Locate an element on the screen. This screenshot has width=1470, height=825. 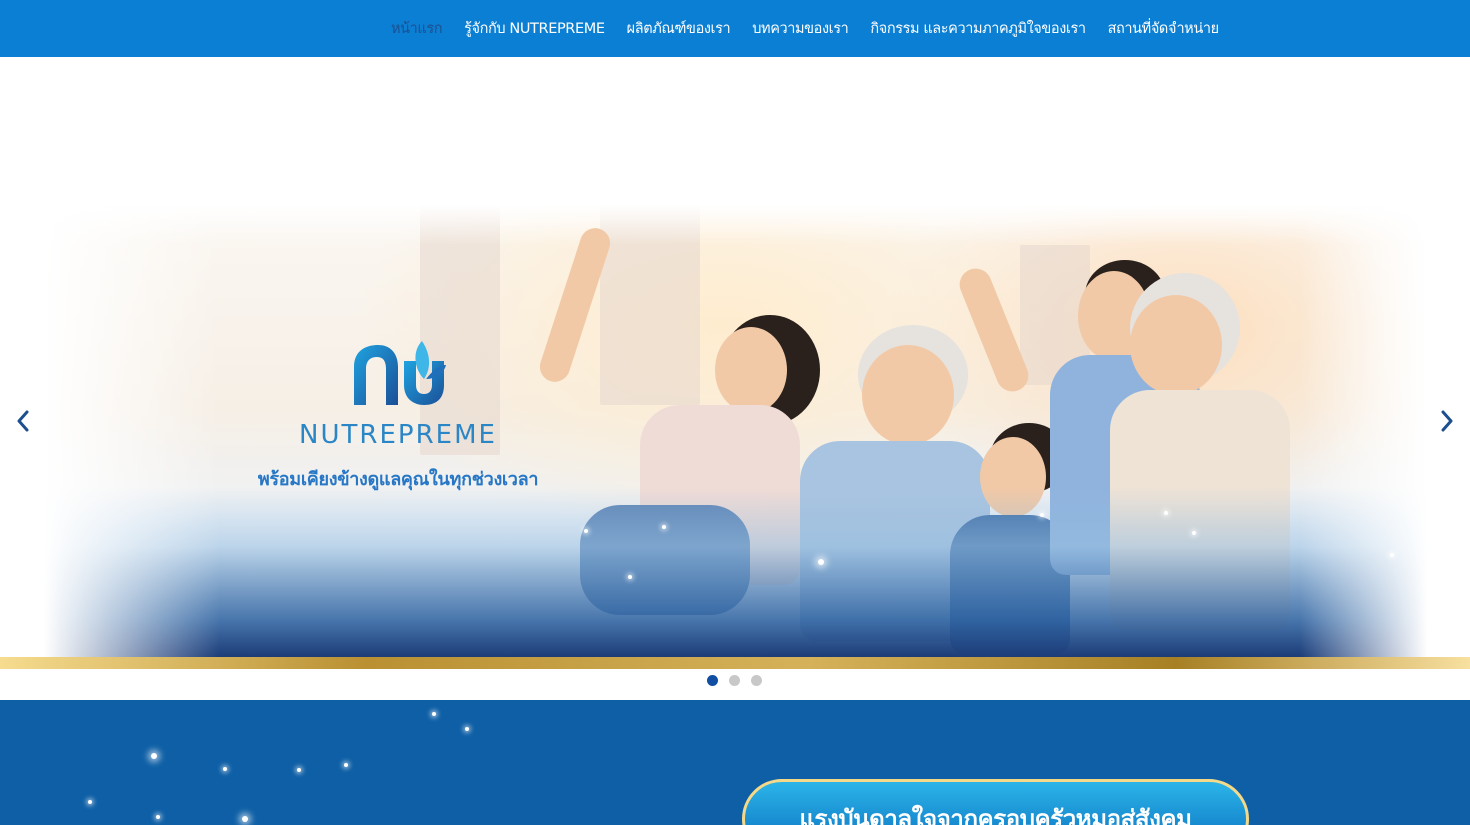
brand-name: NUTREPREME is located at coordinates (398, 435).